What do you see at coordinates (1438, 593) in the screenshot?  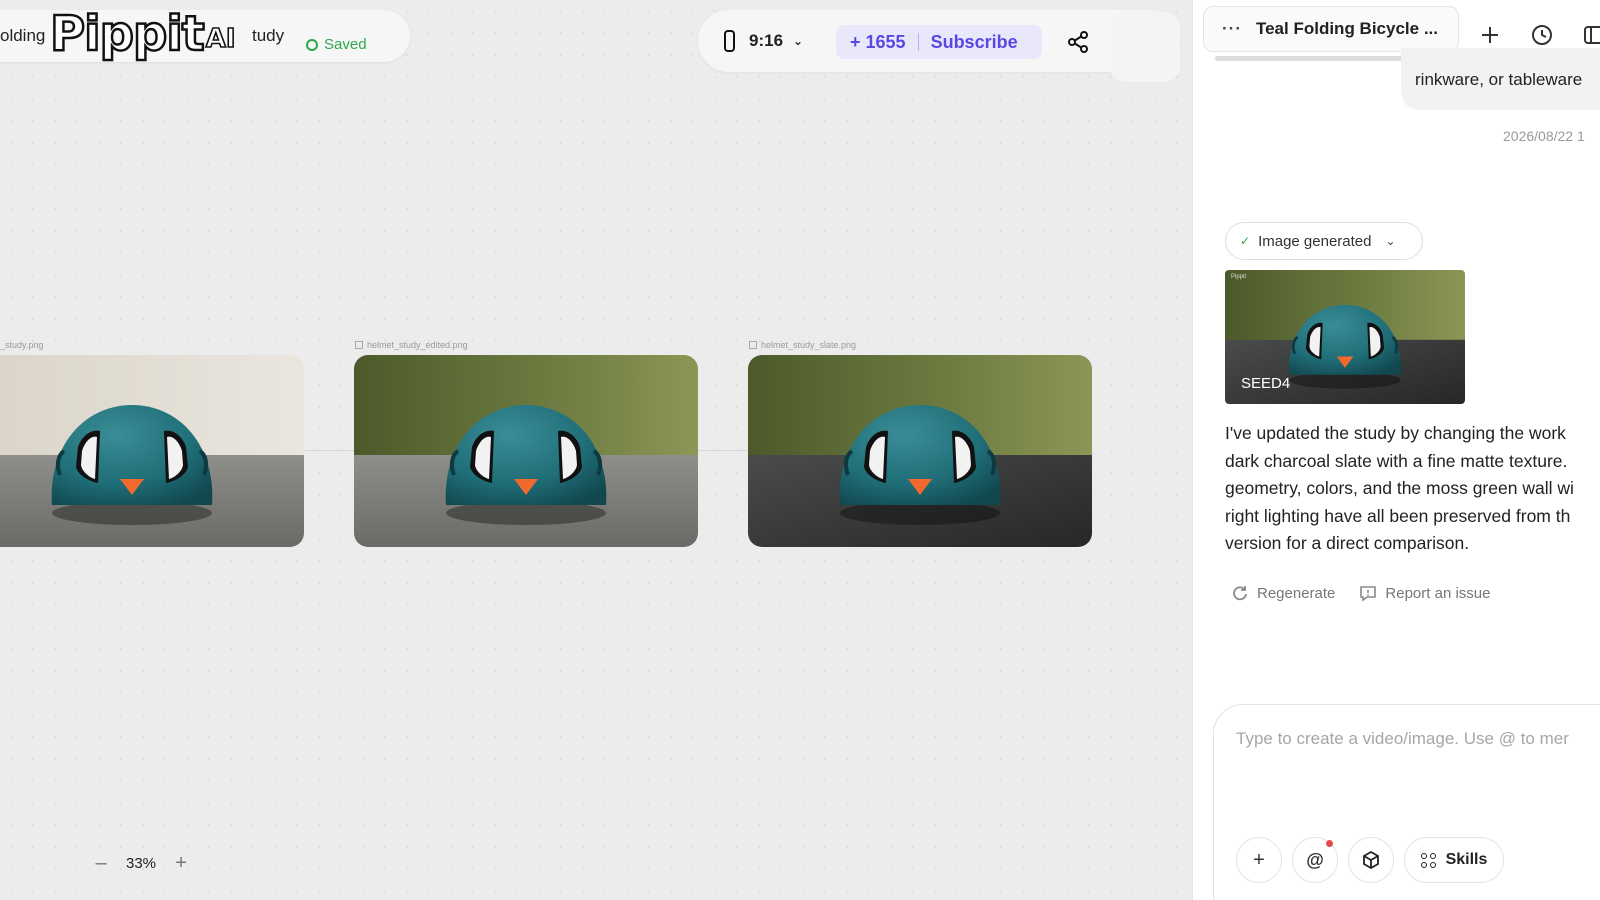 I see `report-label: Report an issue` at bounding box center [1438, 593].